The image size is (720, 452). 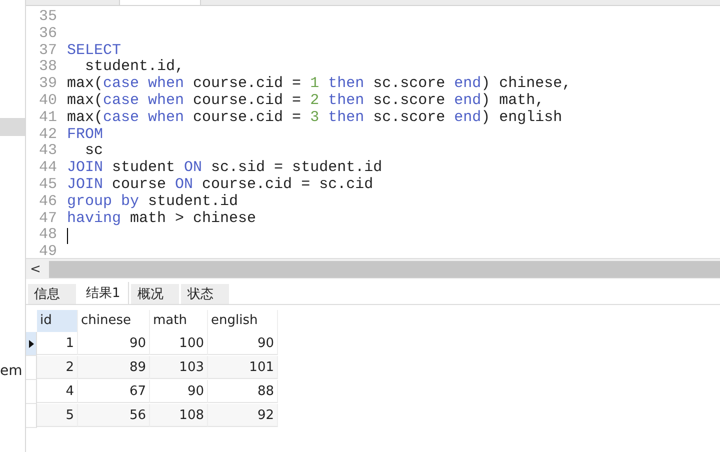 What do you see at coordinates (57, 343) in the screenshot?
I see `table-cell: 1` at bounding box center [57, 343].